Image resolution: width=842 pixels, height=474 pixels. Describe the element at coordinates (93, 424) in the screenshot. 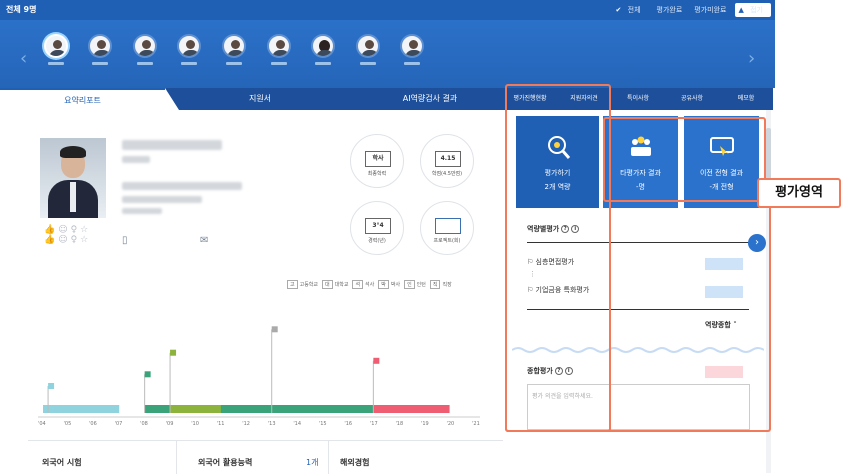

I see `timeline-year-label: '06` at that location.